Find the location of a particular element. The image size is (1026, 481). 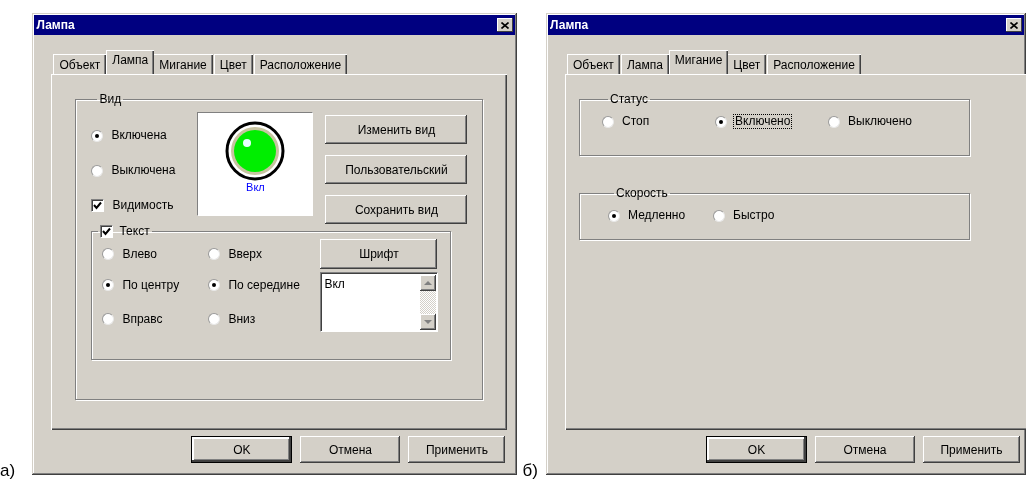

figure-caption: а) is located at coordinates (8, 470).